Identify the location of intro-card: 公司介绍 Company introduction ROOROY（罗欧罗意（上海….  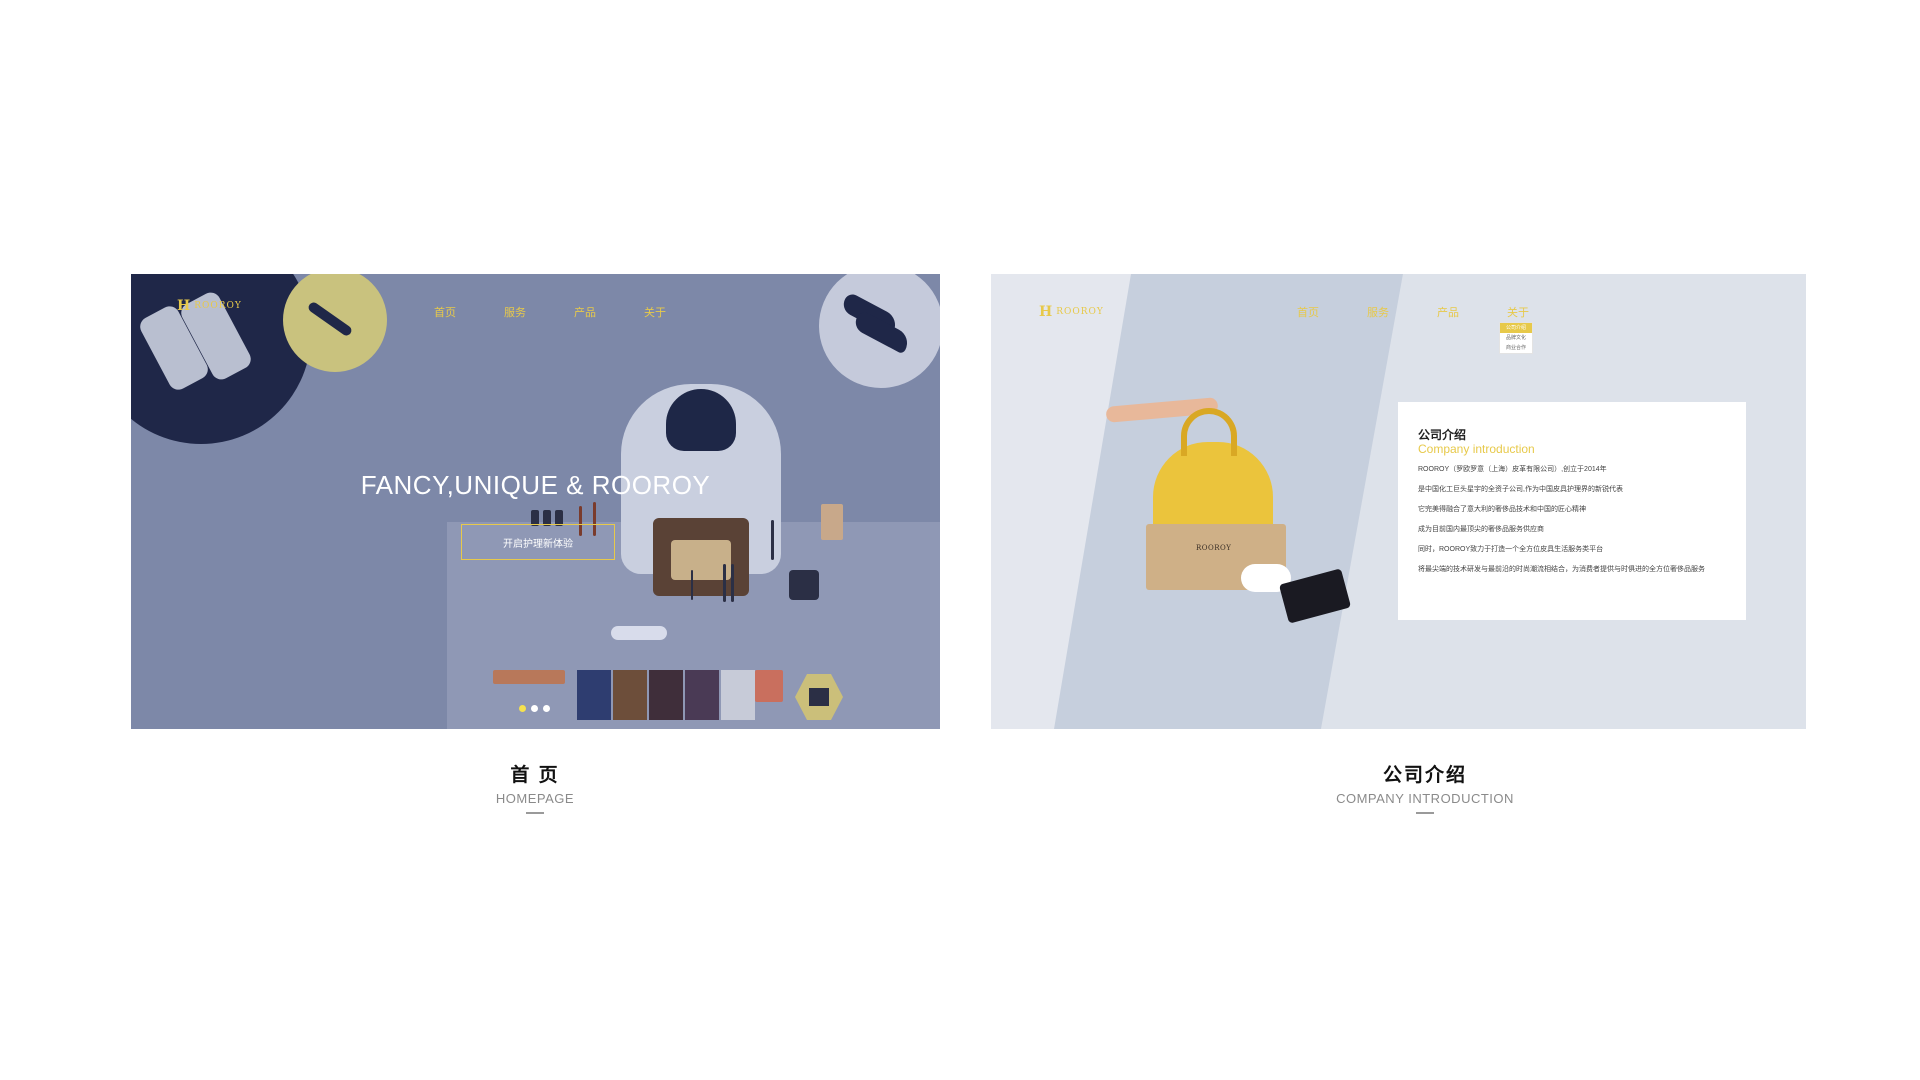
(1572, 511).